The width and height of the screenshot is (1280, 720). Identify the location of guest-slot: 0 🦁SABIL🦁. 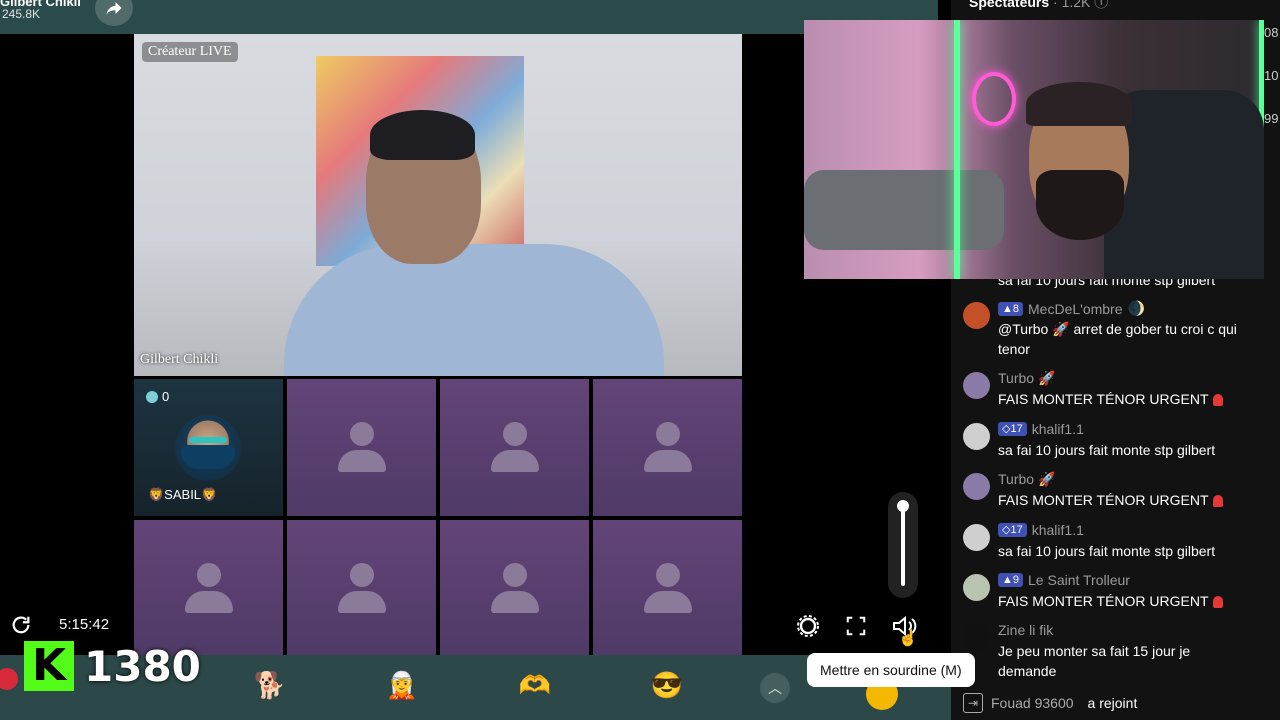
(208, 447).